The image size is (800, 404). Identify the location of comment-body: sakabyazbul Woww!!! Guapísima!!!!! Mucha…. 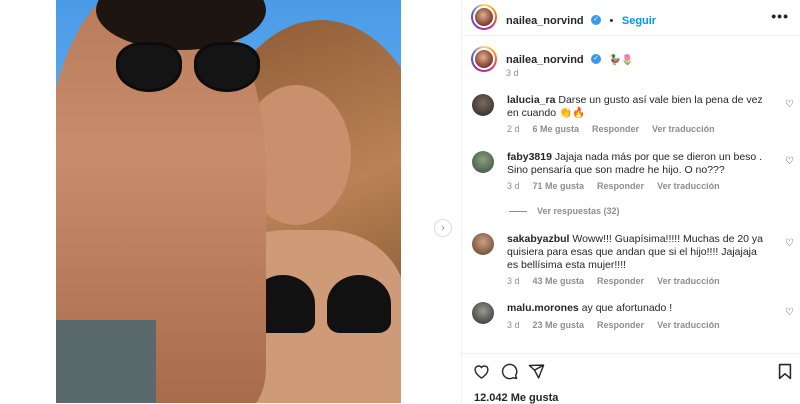
(638, 252).